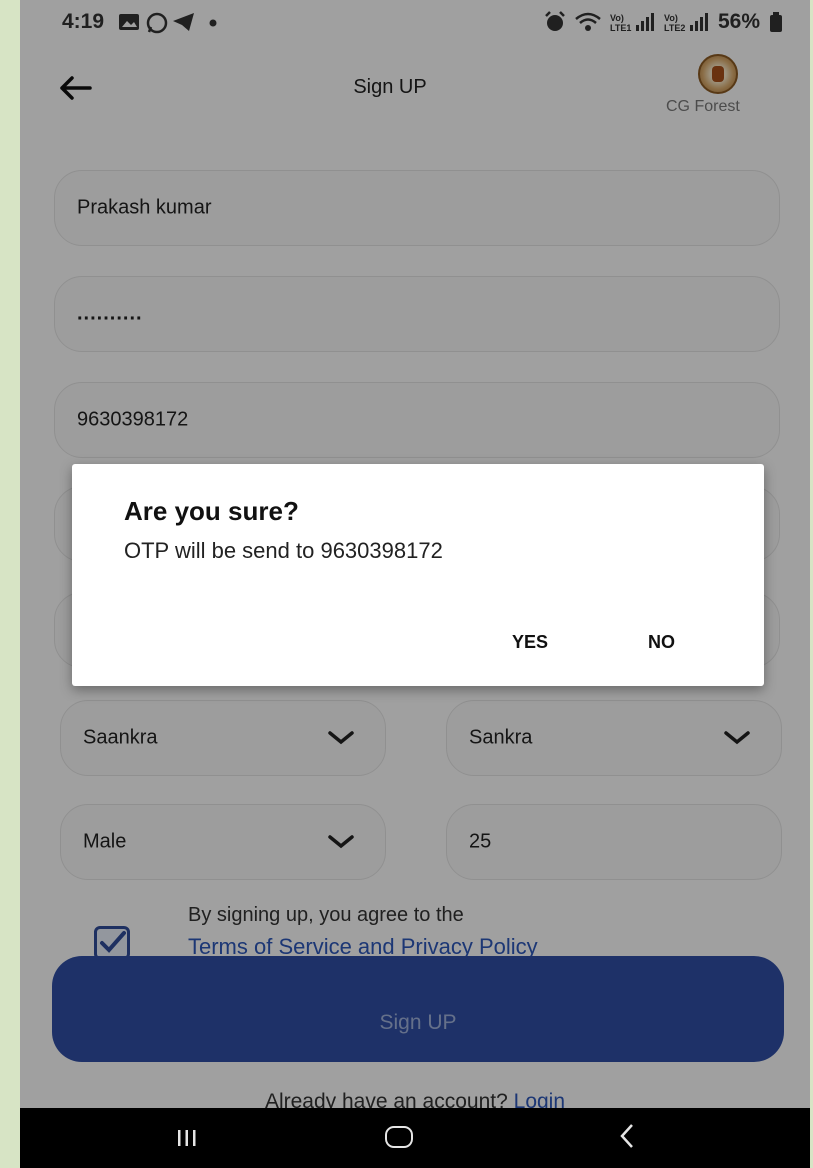 The height and width of the screenshot is (1168, 813). What do you see at coordinates (530, 642) in the screenshot?
I see `yes-button: YES` at bounding box center [530, 642].